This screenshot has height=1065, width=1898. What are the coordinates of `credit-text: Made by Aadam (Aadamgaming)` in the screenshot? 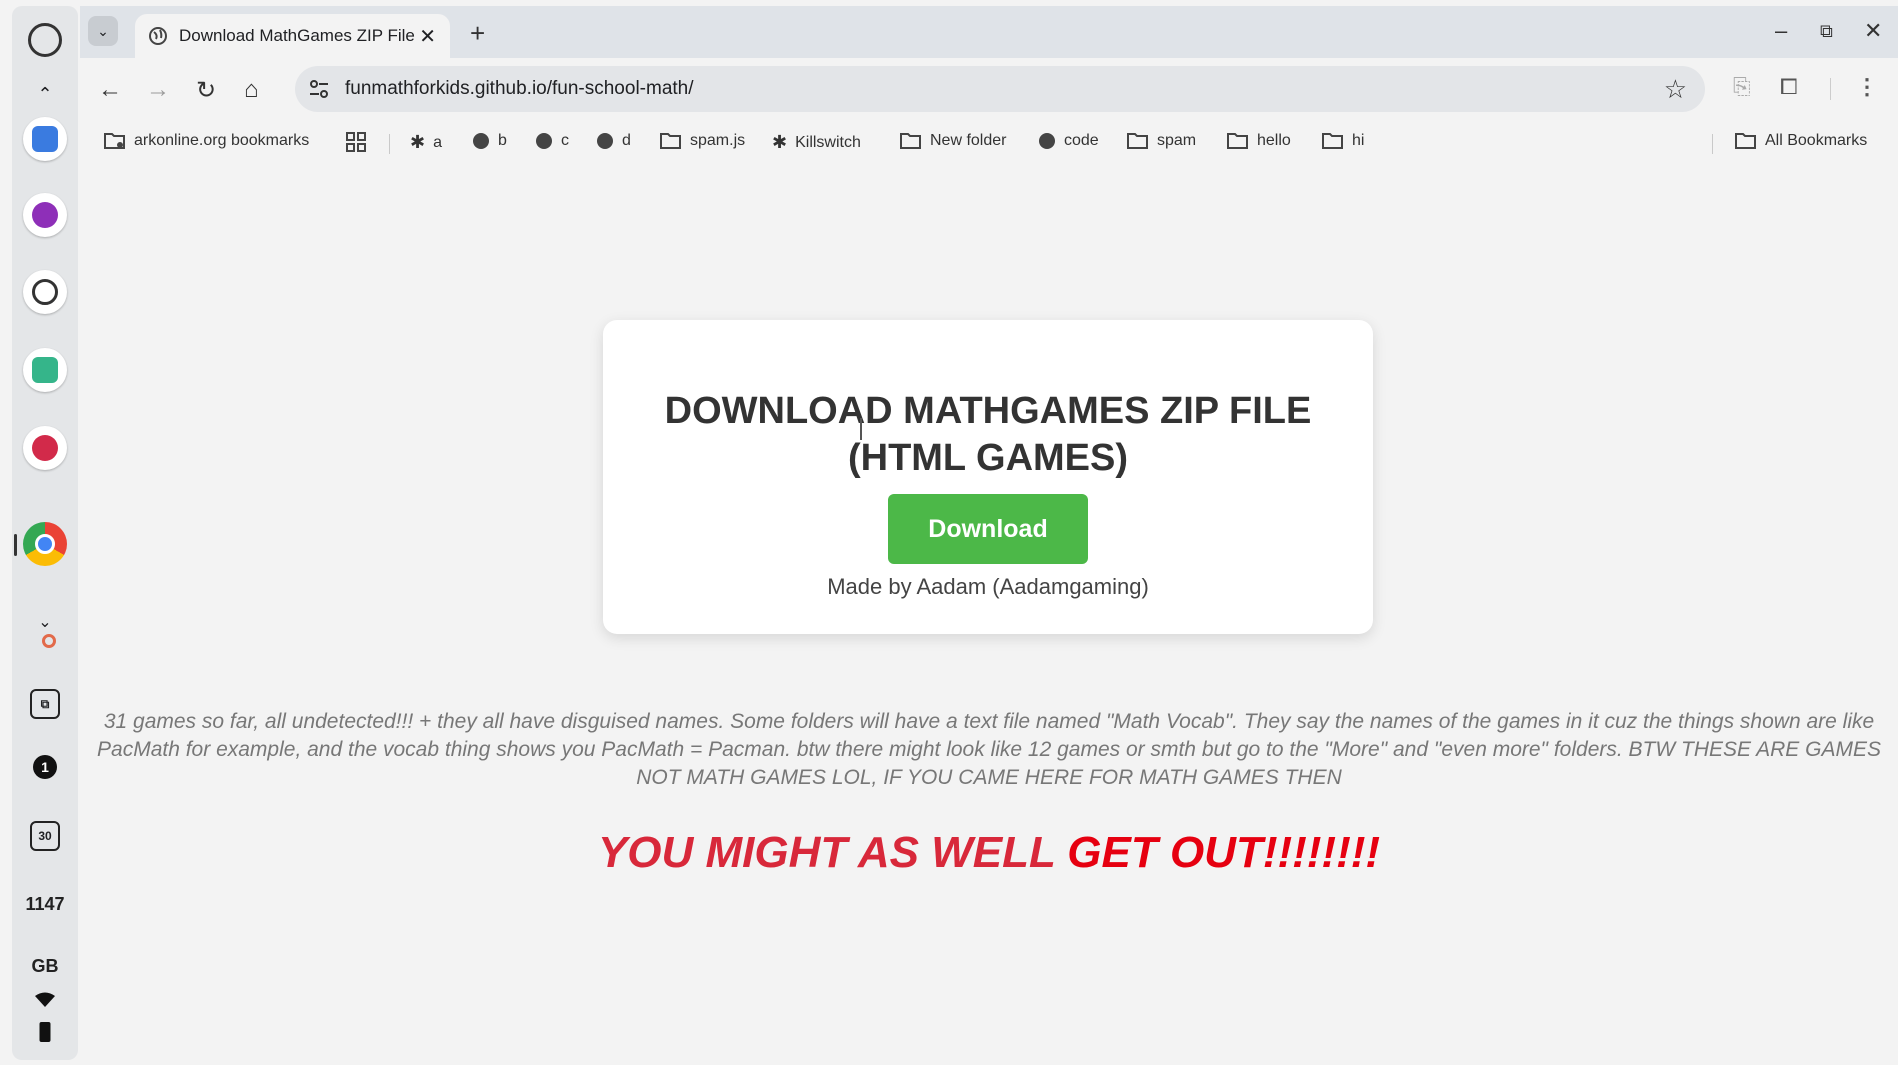 It's located at (988, 586).